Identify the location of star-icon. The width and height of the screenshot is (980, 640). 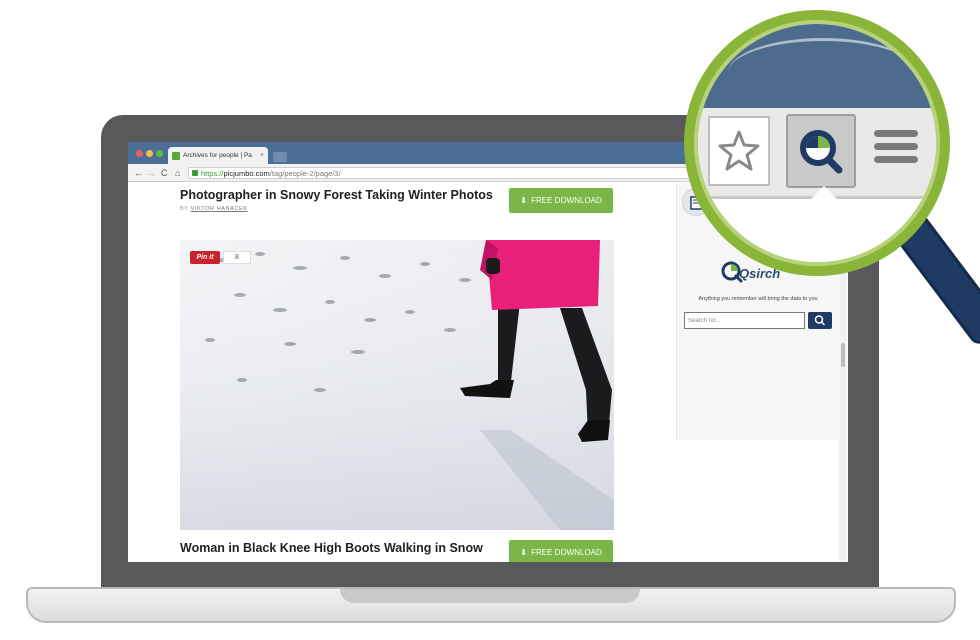
(739, 150).